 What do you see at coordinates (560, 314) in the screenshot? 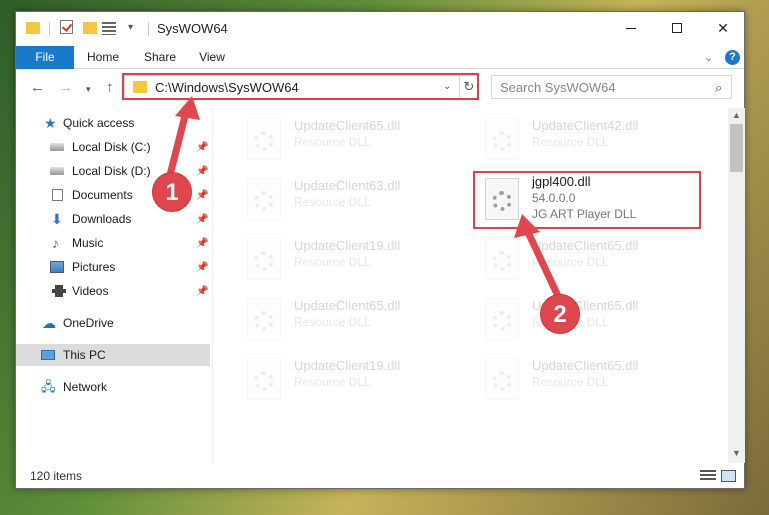
I see `step-2-badge: 2` at bounding box center [560, 314].